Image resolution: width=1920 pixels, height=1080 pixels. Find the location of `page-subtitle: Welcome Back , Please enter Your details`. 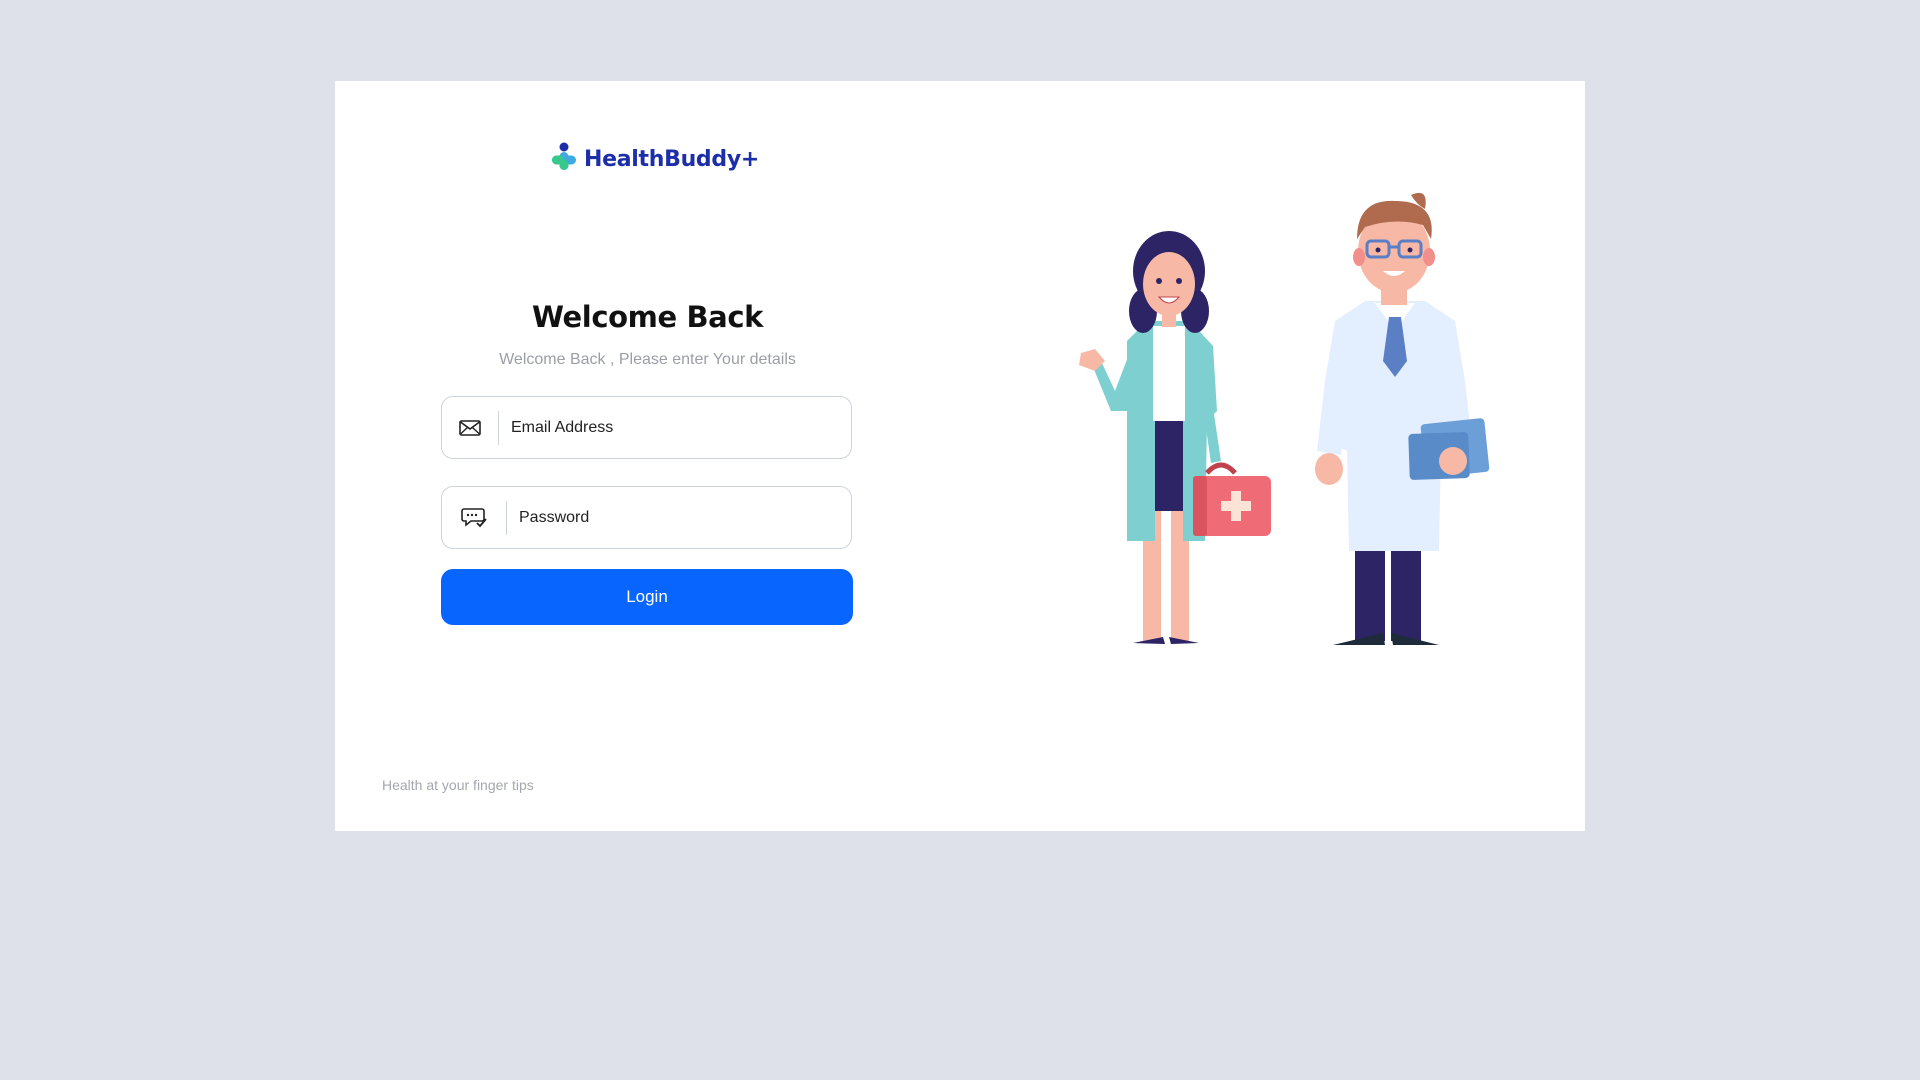

page-subtitle: Welcome Back , Please enter Your details is located at coordinates (647, 359).